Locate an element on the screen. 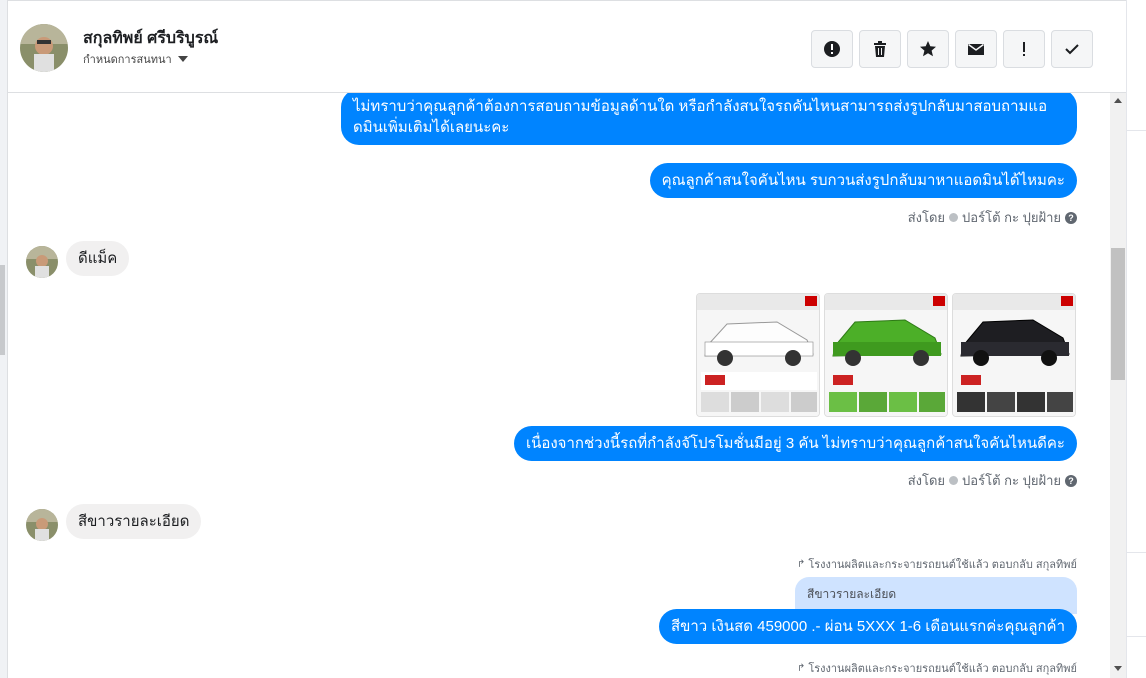  photo-attachments is located at coordinates (886, 355).